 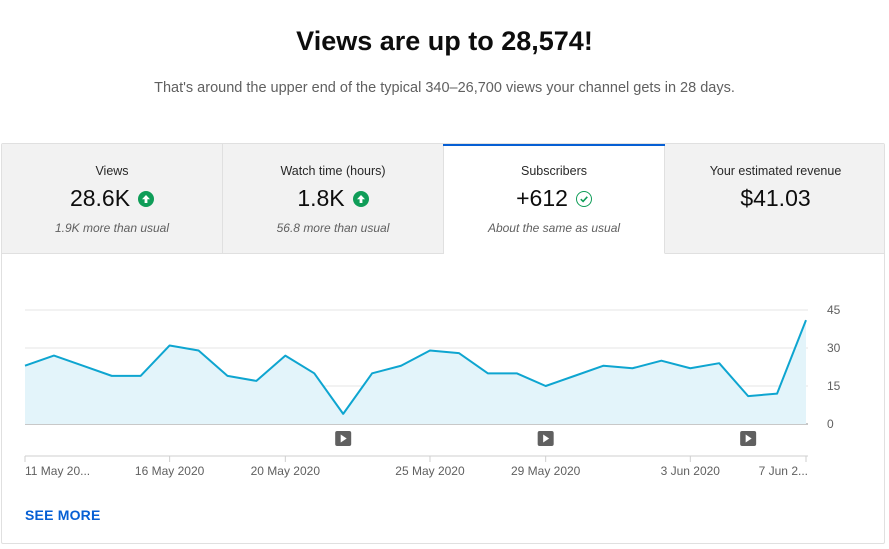 I want to click on tab-subscribers: Subscribers +612 About the same as usual, so click(x=554, y=199).